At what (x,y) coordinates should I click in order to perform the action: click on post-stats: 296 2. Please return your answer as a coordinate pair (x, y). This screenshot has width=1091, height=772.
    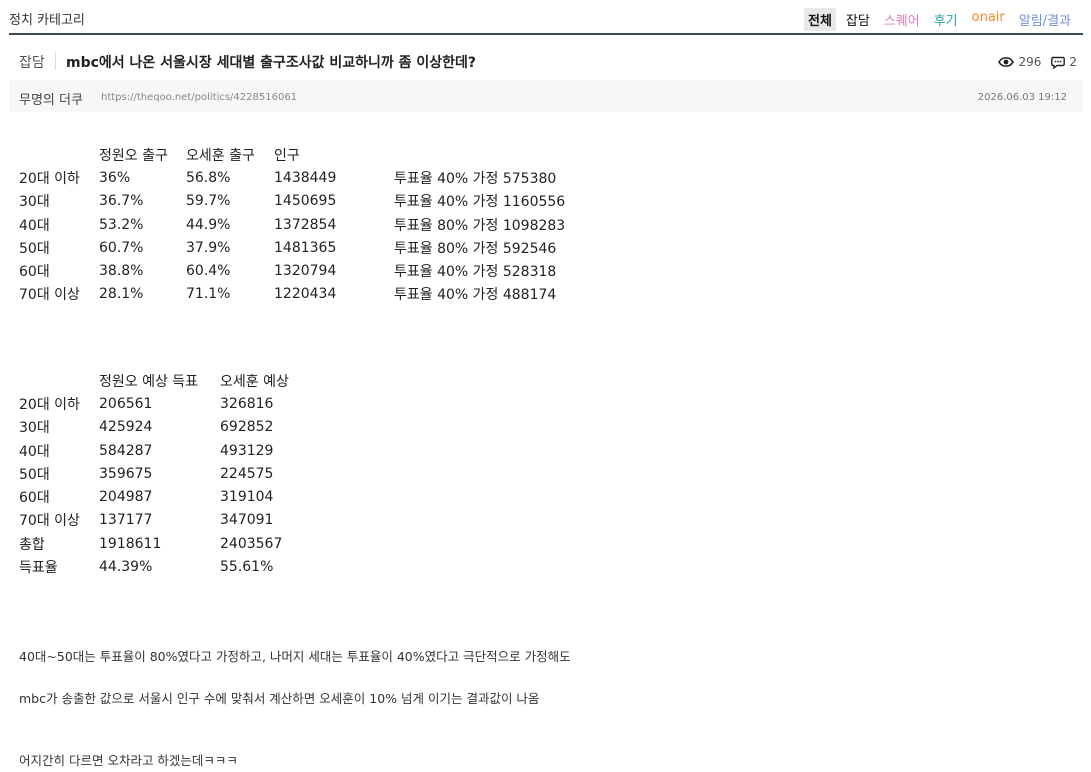
    Looking at the image, I should click on (1037, 62).